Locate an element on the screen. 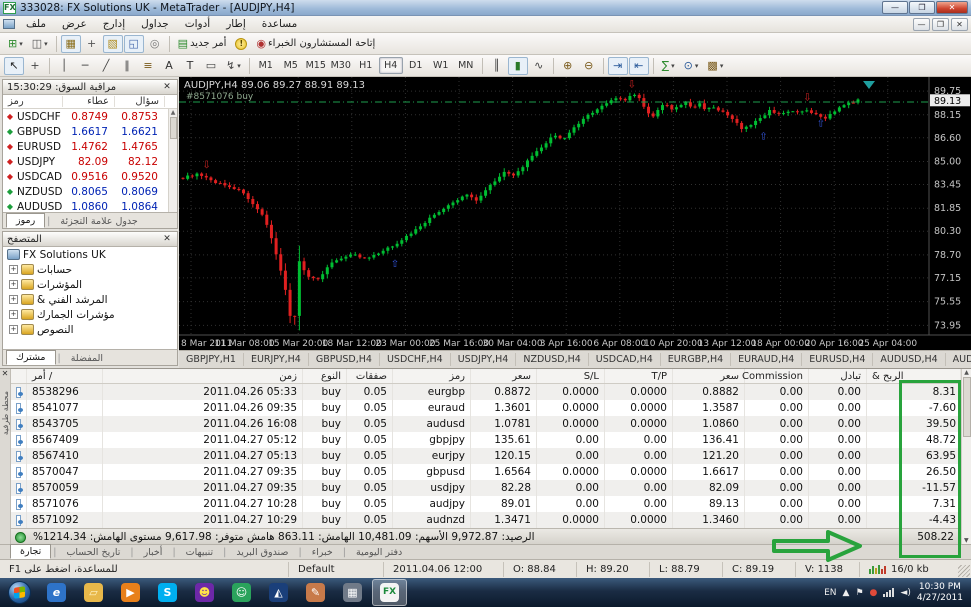 This screenshot has height=607, width=971. column-header-1: زمن is located at coordinates (203, 376).